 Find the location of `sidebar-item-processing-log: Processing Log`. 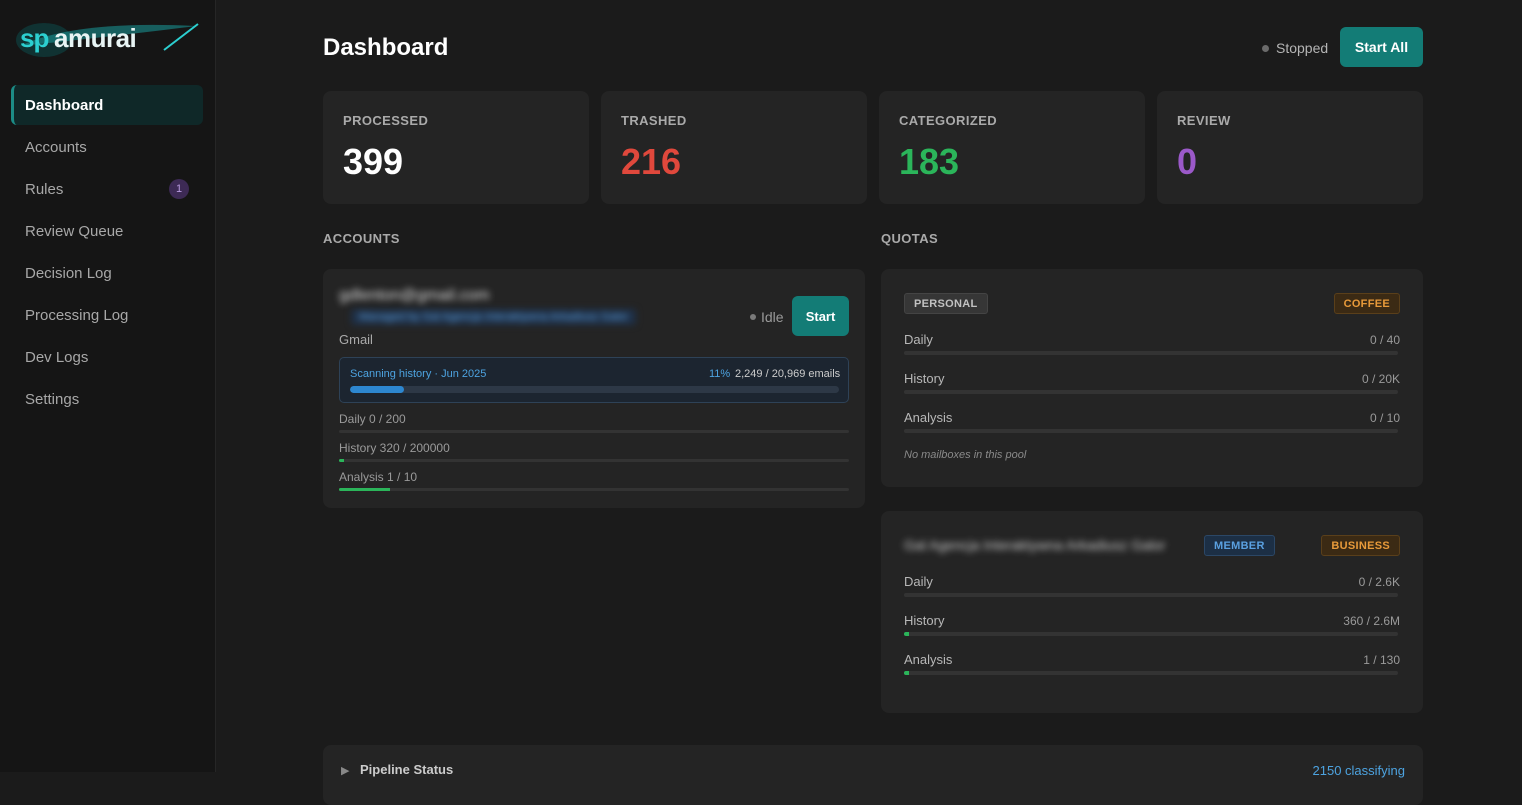

sidebar-item-processing-log: Processing Log is located at coordinates (107, 315).